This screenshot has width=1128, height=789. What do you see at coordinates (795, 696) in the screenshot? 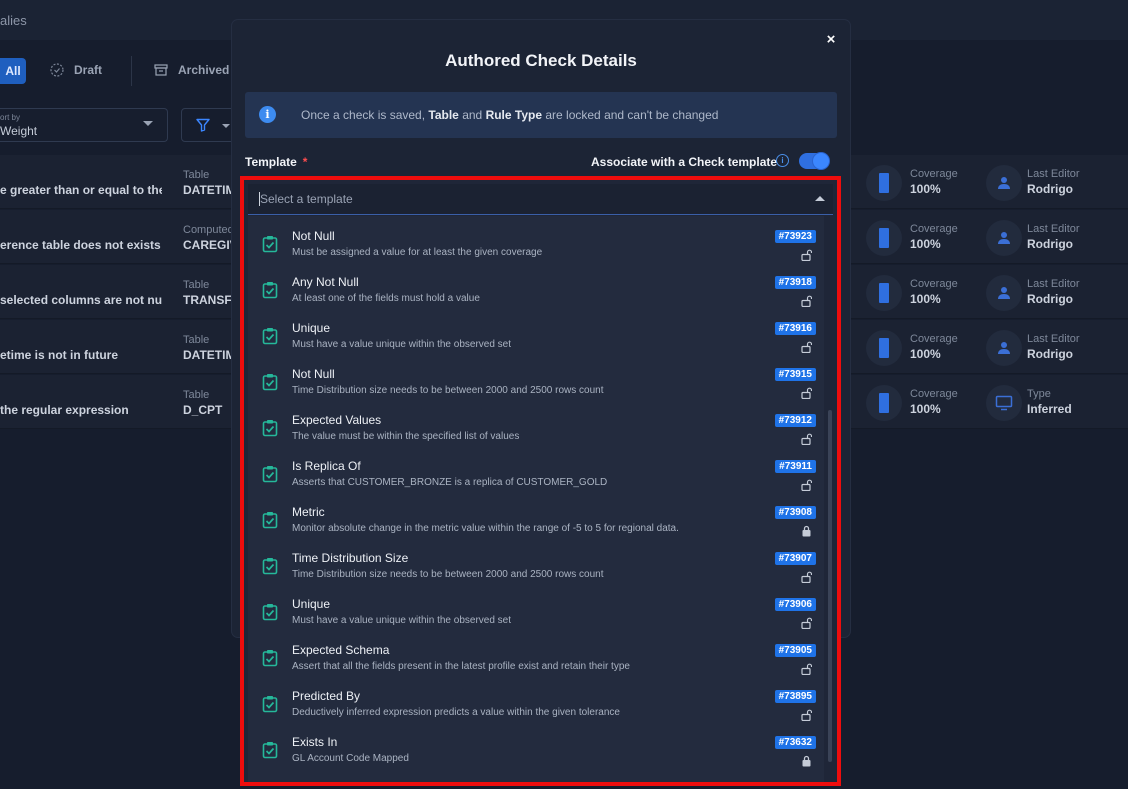
I see `template-id-badge: #73895` at bounding box center [795, 696].